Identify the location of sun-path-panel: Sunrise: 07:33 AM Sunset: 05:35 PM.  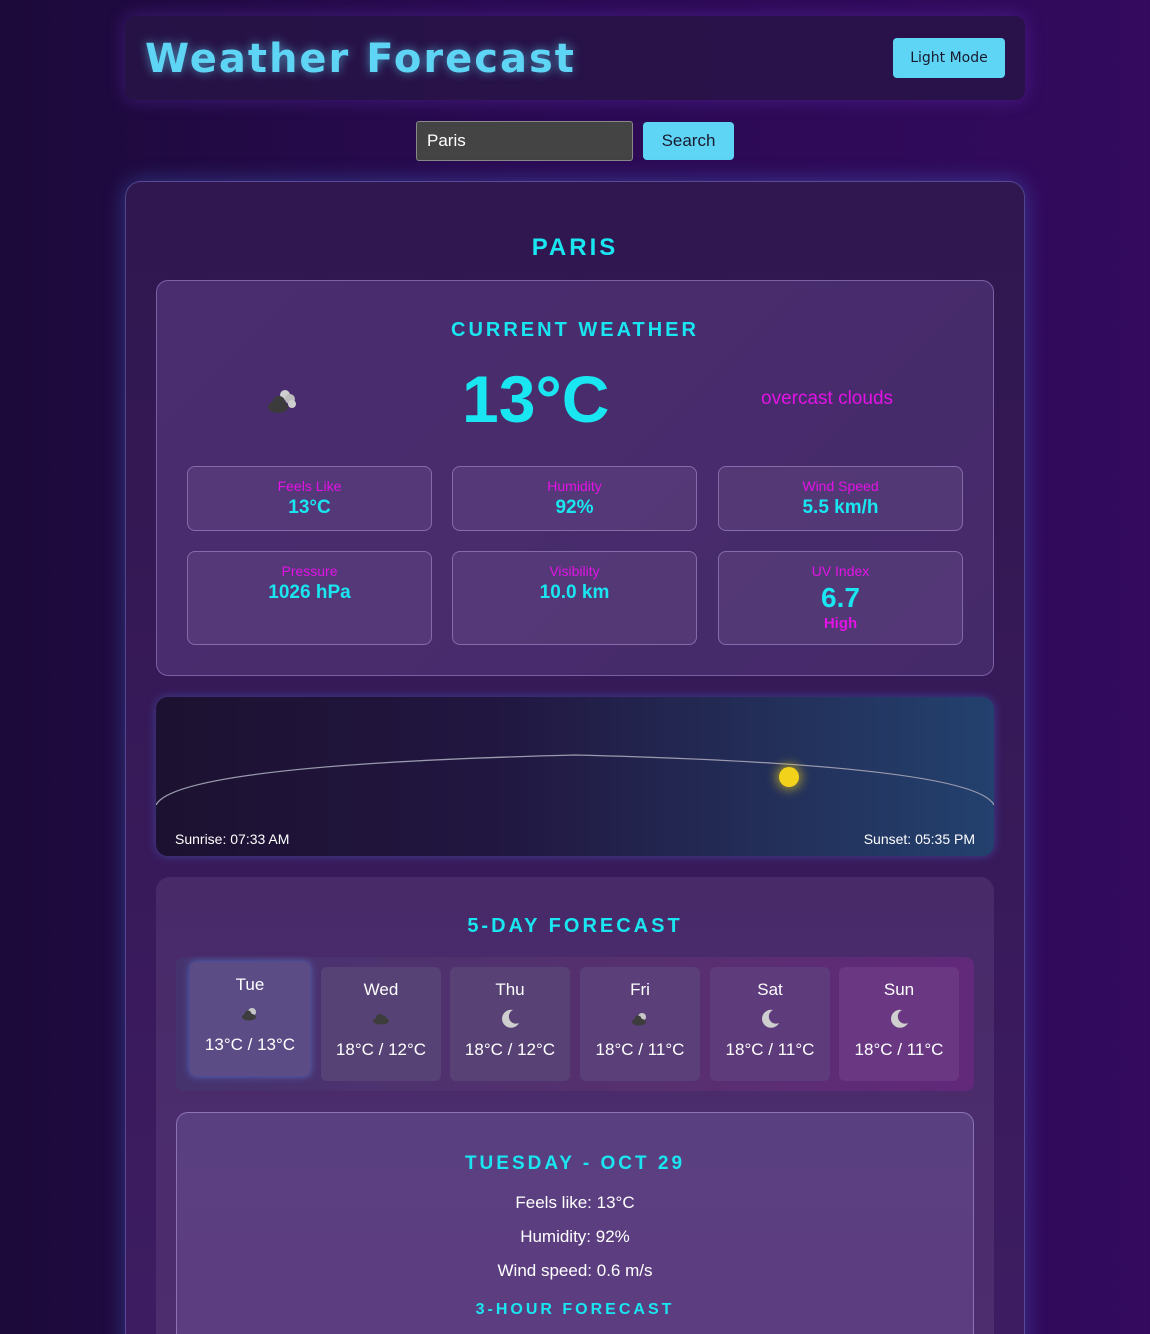
(575, 776).